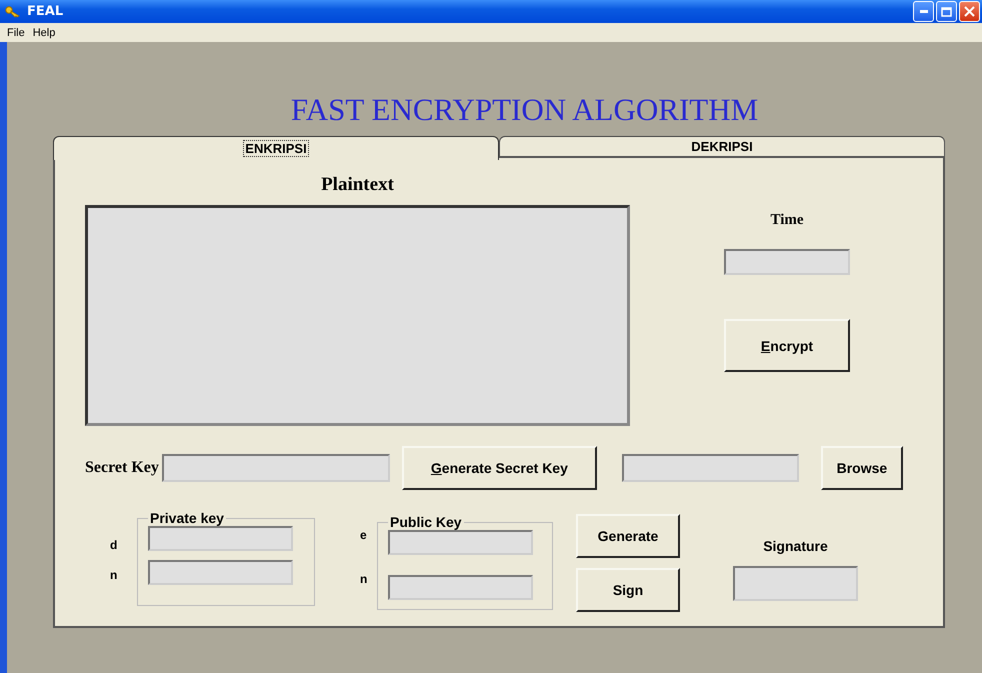  What do you see at coordinates (187, 518) in the screenshot?
I see `group-title: Private key` at bounding box center [187, 518].